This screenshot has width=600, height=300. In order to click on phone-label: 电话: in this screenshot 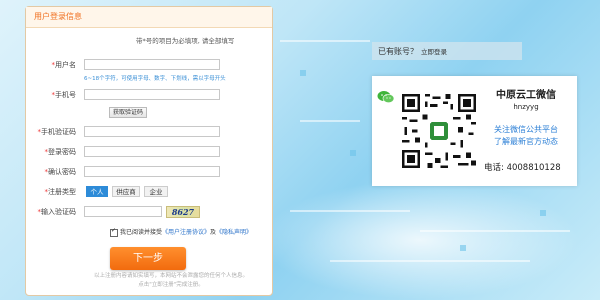, I will do `click(494, 168)`.